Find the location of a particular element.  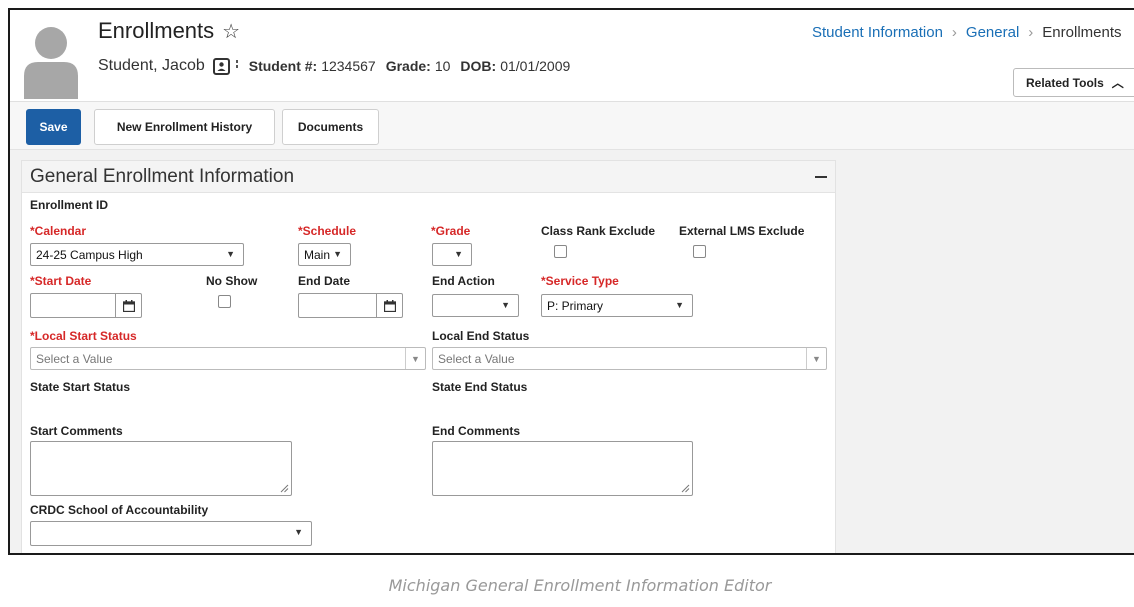

schedule-label: *Schedule is located at coordinates (327, 231).